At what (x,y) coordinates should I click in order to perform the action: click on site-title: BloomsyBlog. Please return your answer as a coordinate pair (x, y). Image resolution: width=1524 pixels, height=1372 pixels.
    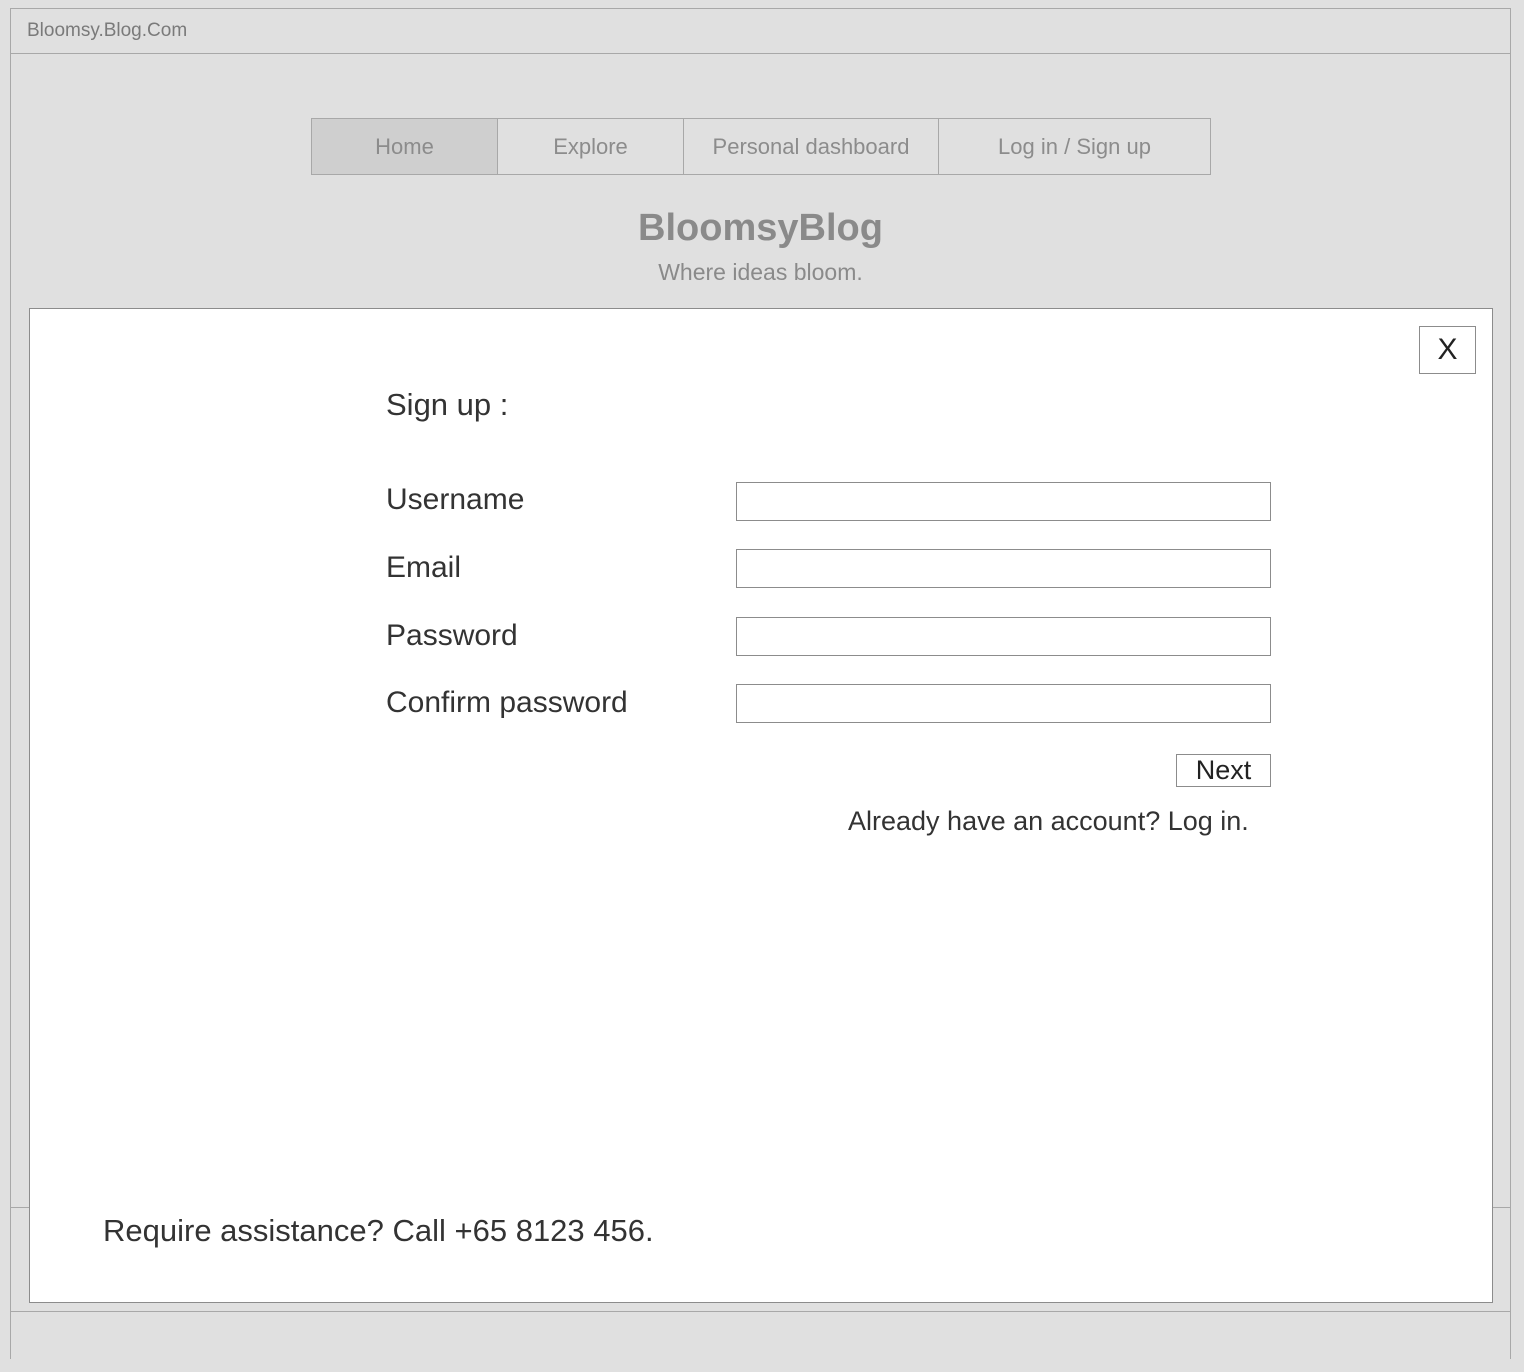
    Looking at the image, I should click on (760, 228).